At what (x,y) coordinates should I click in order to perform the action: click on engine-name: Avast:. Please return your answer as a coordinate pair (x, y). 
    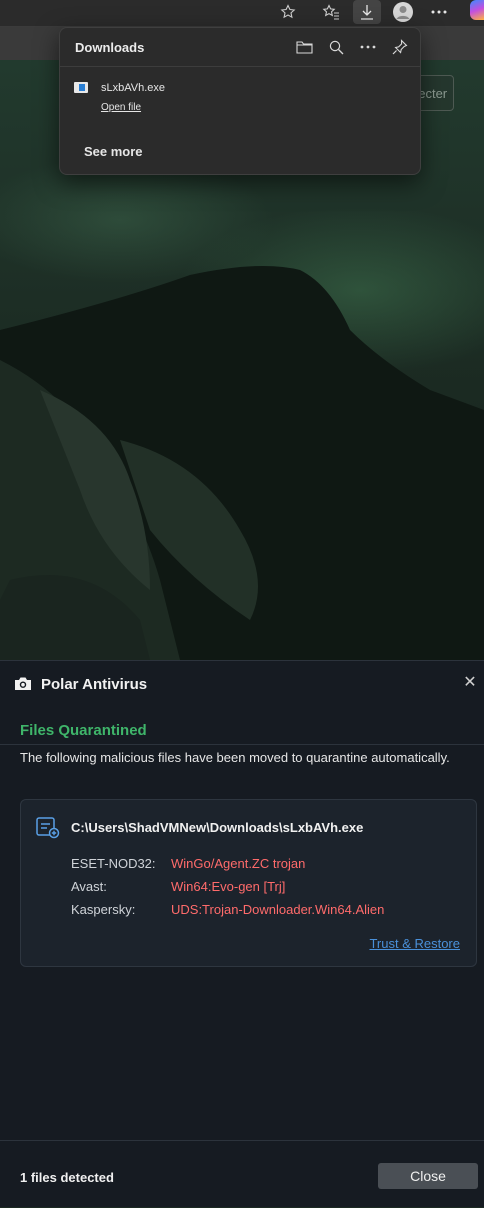
    Looking at the image, I should click on (89, 886).